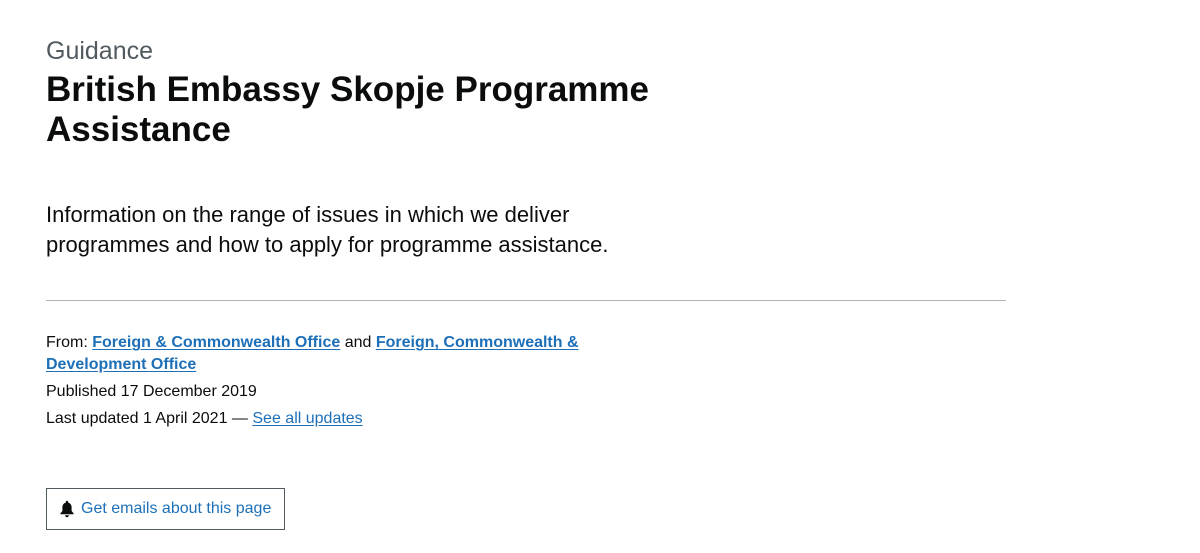 This screenshot has height=553, width=1200. I want to click on get-emails-label: Get emails about this page, so click(176, 508).